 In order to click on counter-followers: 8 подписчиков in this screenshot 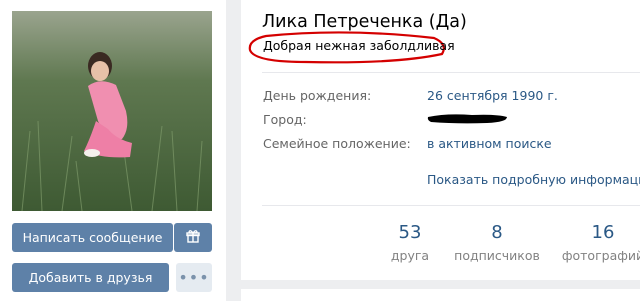, I will do `click(497, 242)`.